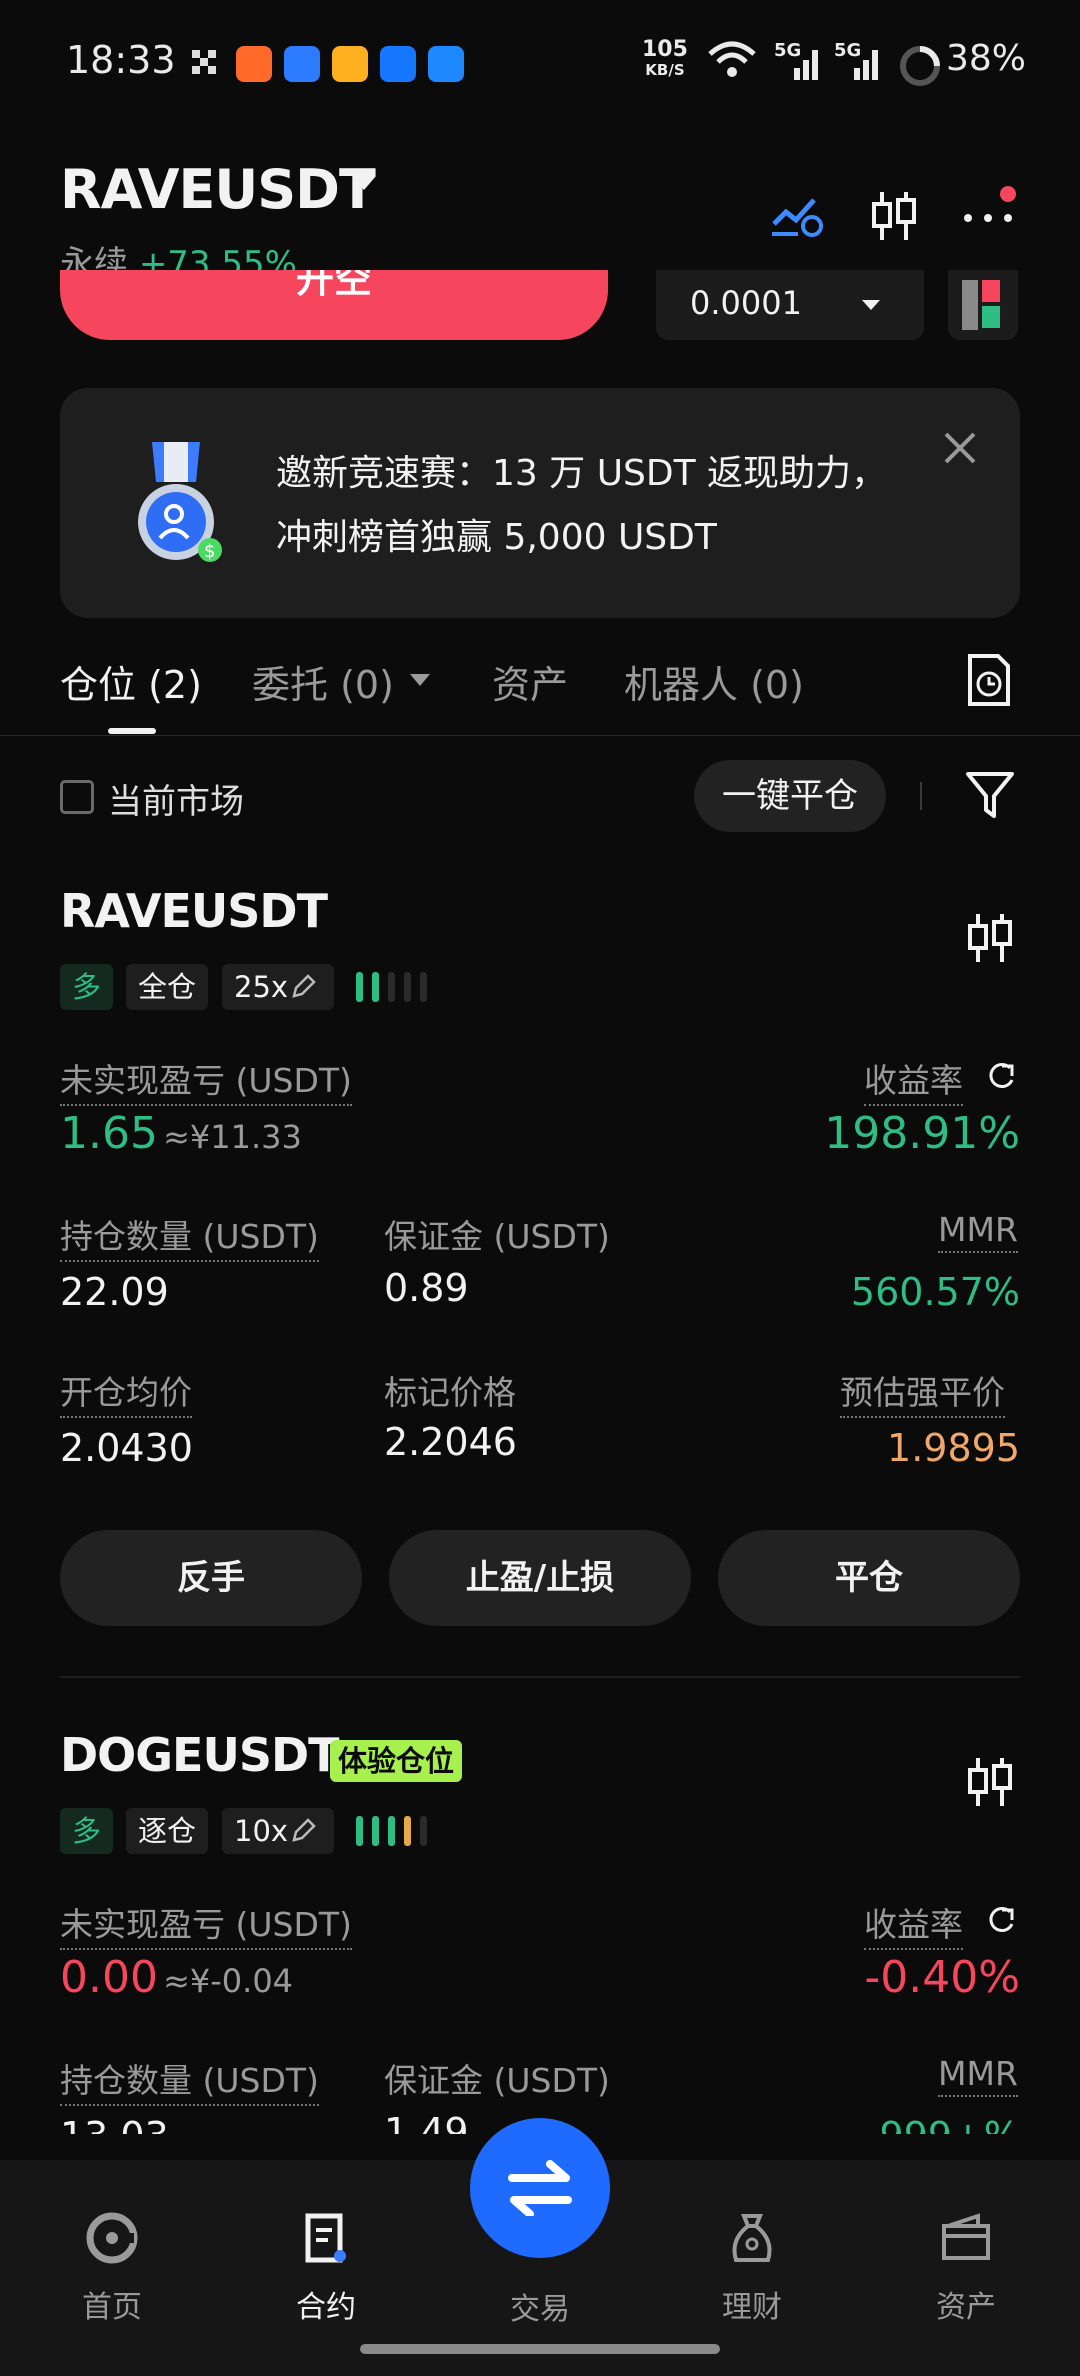  Describe the element at coordinates (922, 1392) in the screenshot. I see `liq-label: 预估强平价` at that location.